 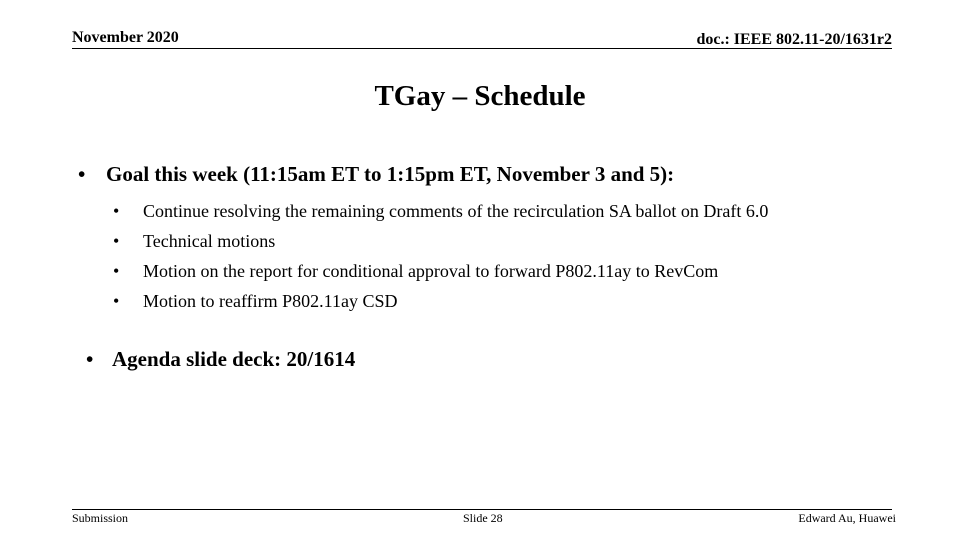 I want to click on header-date: November 2020, so click(x=125, y=37).